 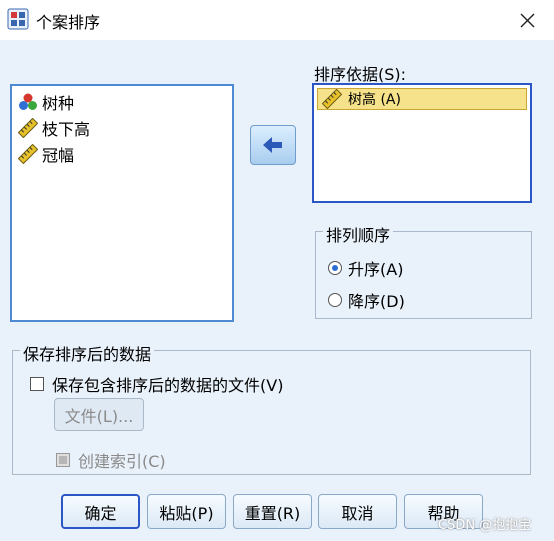 What do you see at coordinates (66, 129) in the screenshot?
I see `variable-name: 枝下高` at bounding box center [66, 129].